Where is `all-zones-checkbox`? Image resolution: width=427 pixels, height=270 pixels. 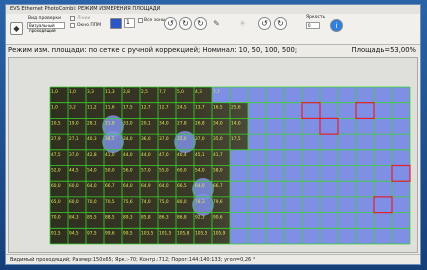
all-zones-checkbox is located at coordinates (140, 20).